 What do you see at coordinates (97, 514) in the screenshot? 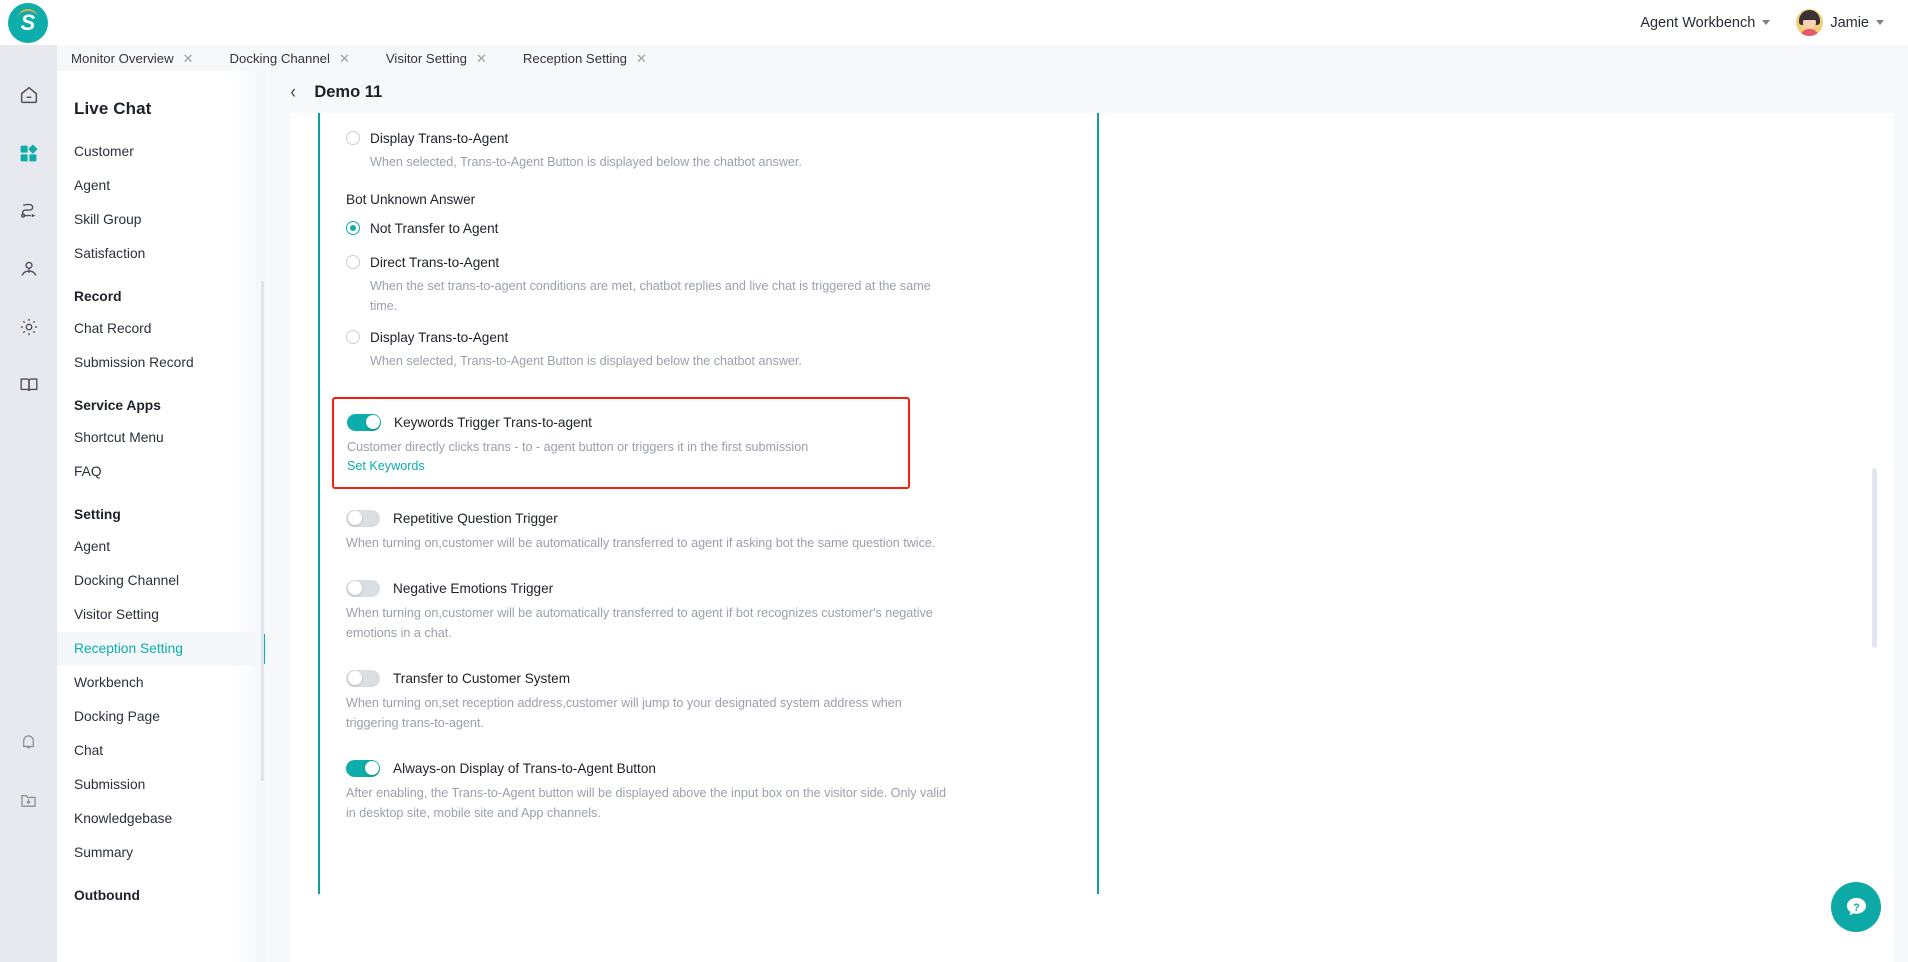
I see `sidebar-group-setting: Setting` at bounding box center [97, 514].